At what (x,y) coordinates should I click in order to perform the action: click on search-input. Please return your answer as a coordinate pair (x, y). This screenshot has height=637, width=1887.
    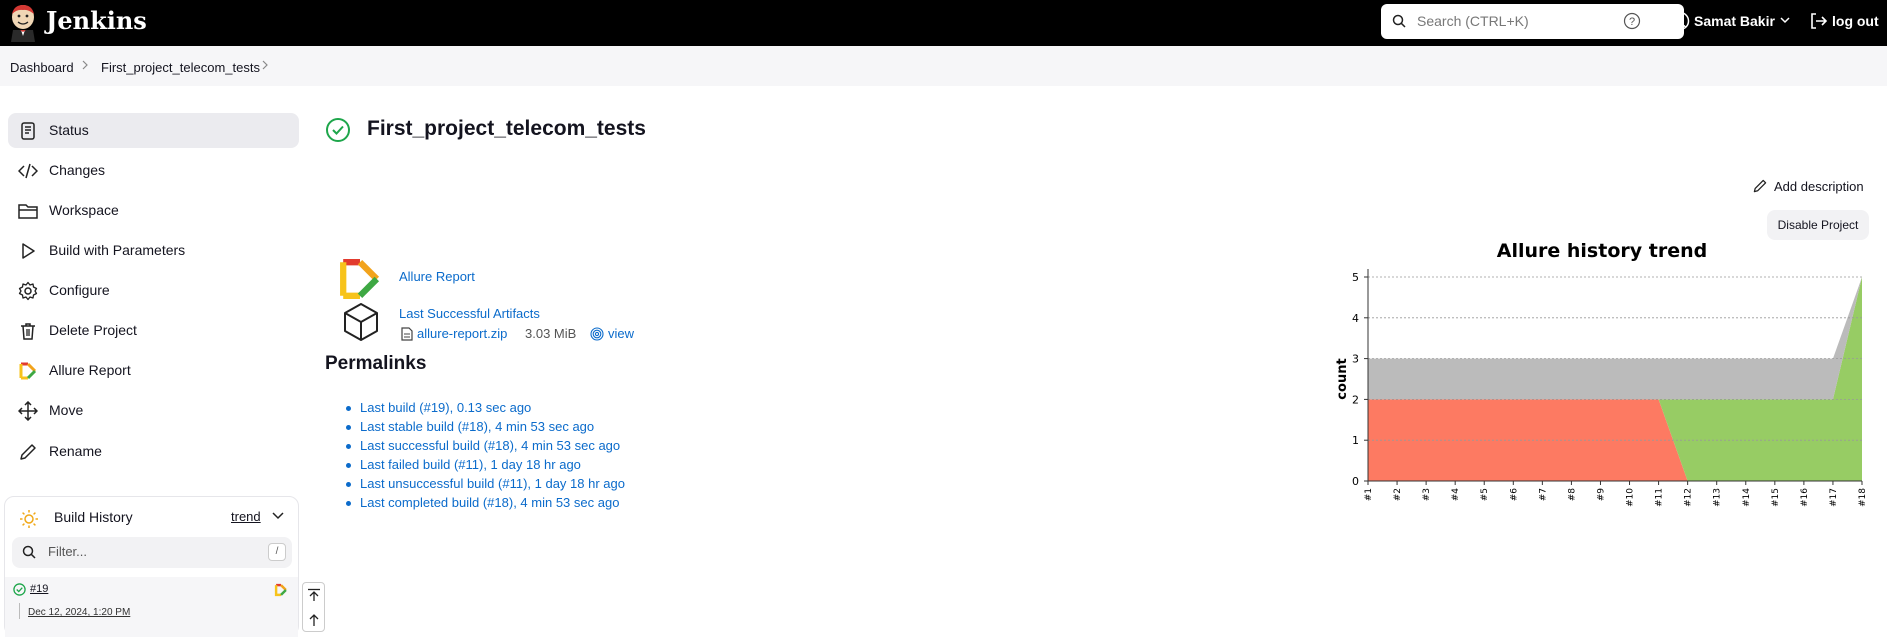
    Looking at the image, I should click on (1527, 21).